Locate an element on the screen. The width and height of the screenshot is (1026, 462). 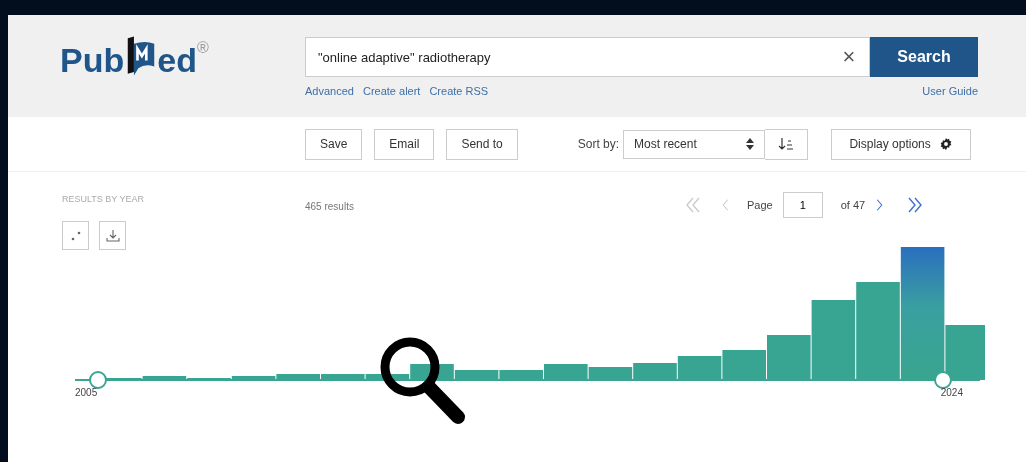
sort-order-icon is located at coordinates (786, 144).